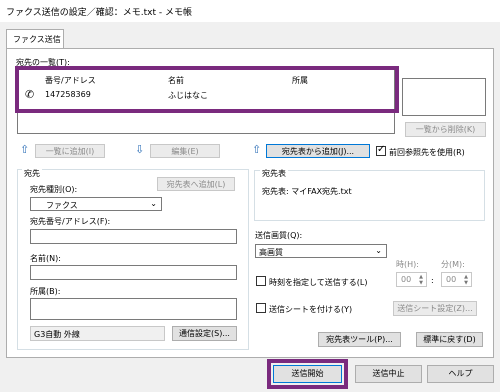 This screenshot has height=392, width=500. What do you see at coordinates (445, 129) in the screenshot?
I see `delete-from-list-button: 一覧から削除(K)` at bounding box center [445, 129].